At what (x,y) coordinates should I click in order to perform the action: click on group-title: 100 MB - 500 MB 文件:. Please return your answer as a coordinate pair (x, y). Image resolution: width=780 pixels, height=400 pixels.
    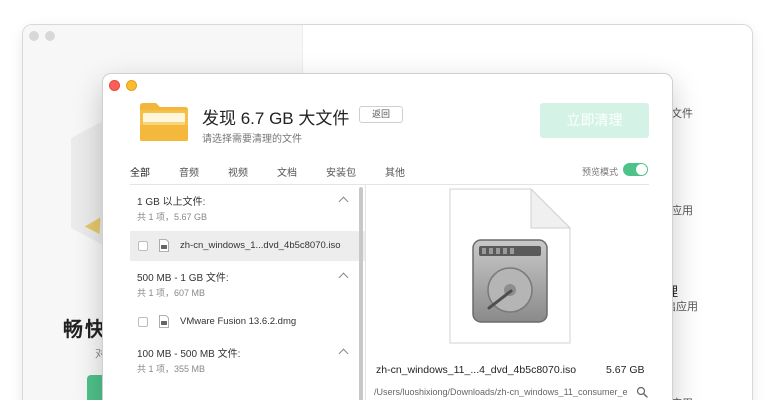
    Looking at the image, I should click on (189, 354).